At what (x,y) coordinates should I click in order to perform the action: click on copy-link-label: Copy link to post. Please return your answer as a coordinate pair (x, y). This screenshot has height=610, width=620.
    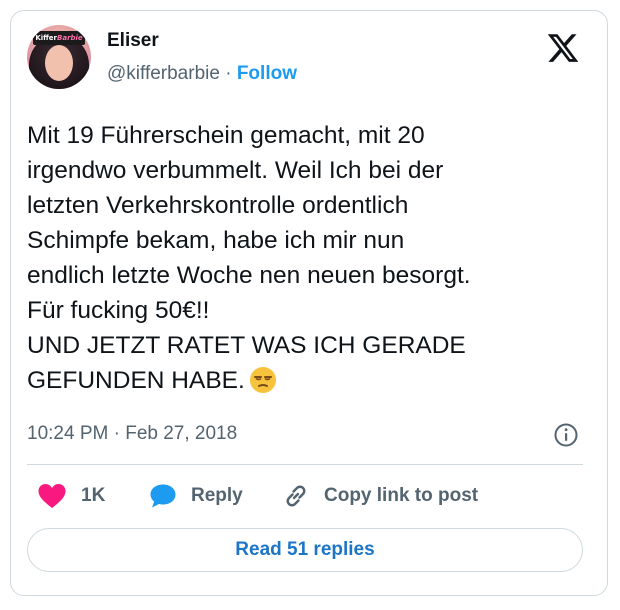
    Looking at the image, I should click on (401, 495).